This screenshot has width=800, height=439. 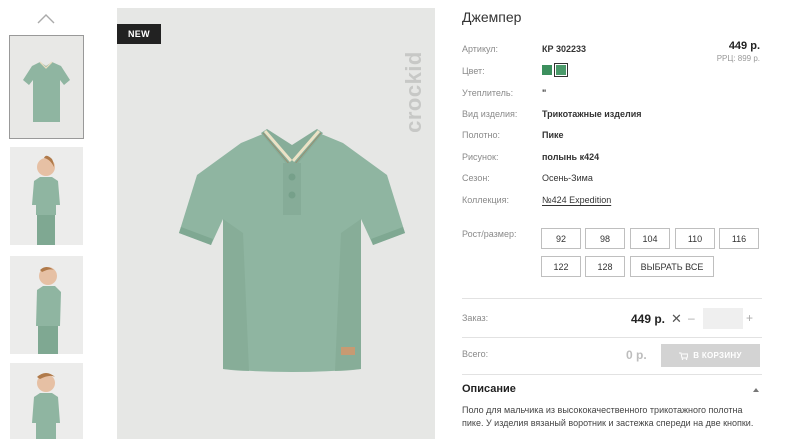 What do you see at coordinates (475, 318) in the screenshot?
I see `order-label: Заказ:` at bounding box center [475, 318].